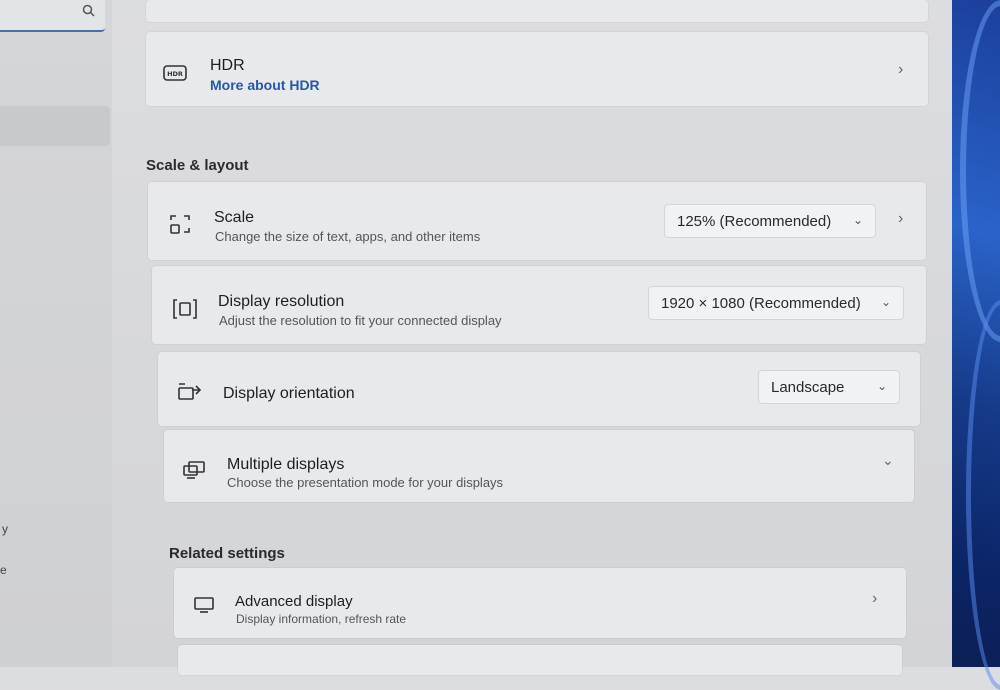  What do you see at coordinates (56, 333) in the screenshot?
I see `navigation-pane: y e` at bounding box center [56, 333].